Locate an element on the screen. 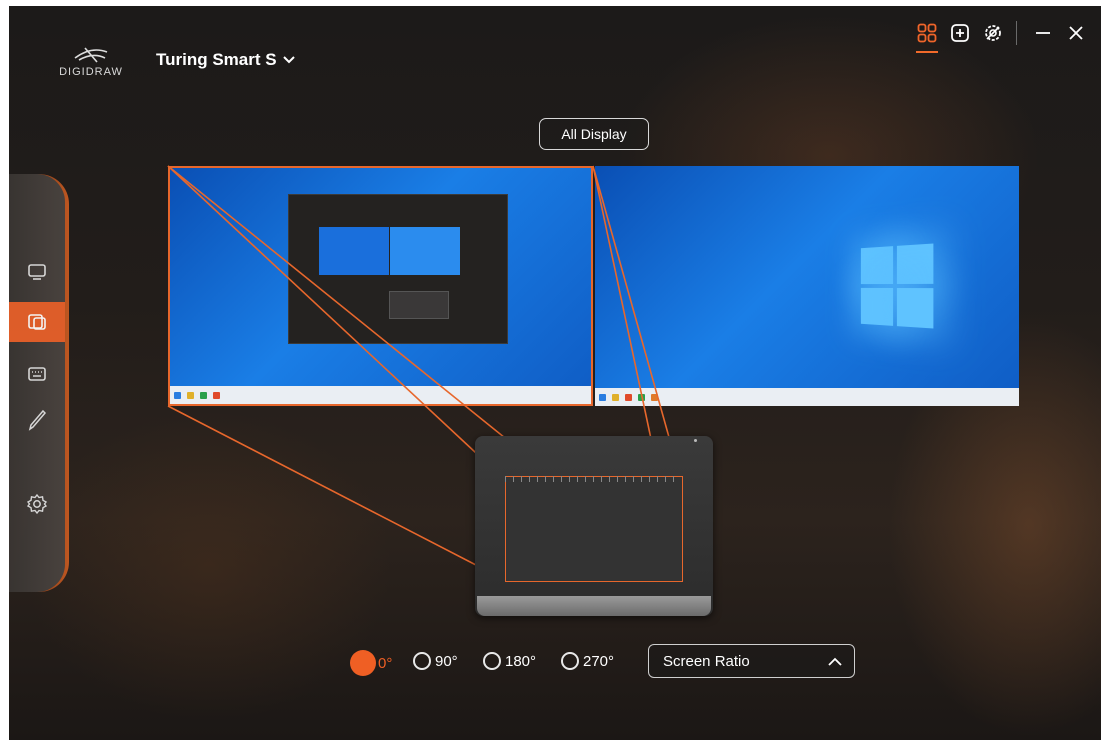 This screenshot has width=1110, height=746. pen-icon is located at coordinates (37, 420).